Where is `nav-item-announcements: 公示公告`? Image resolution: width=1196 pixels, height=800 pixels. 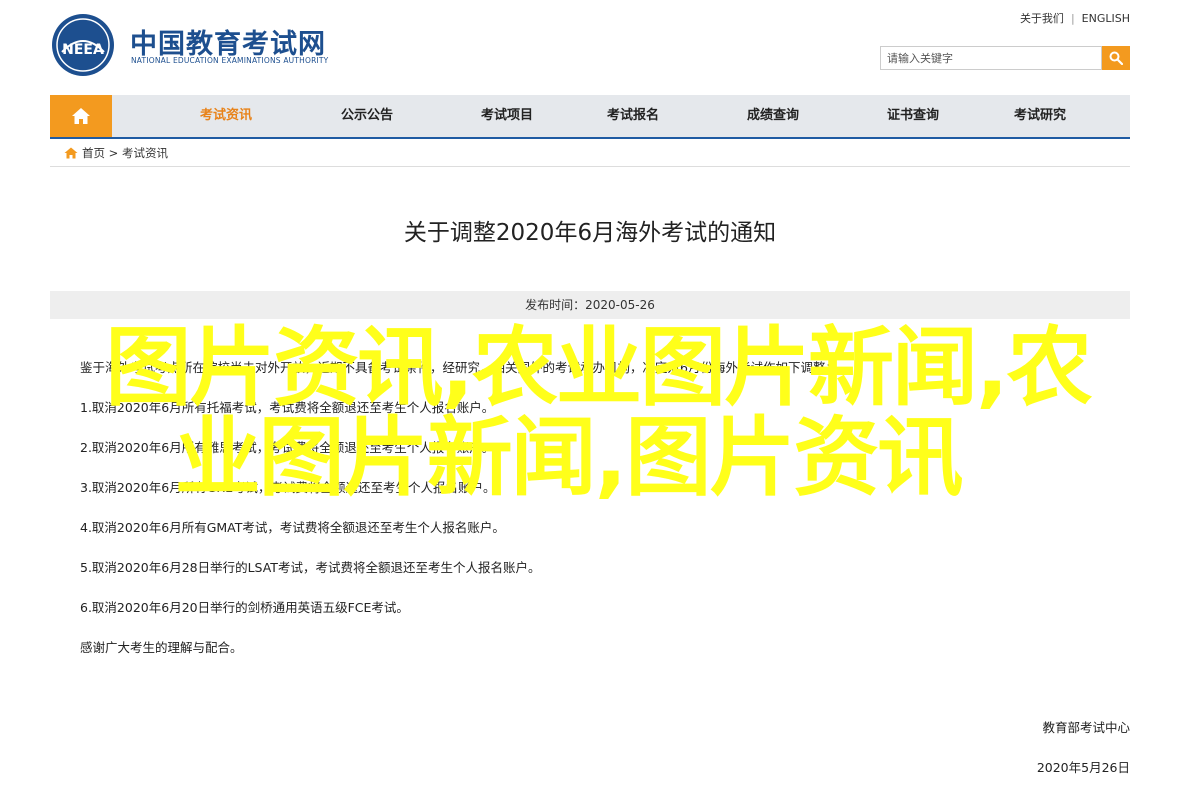
nav-item-announcements: 公示公告 is located at coordinates (367, 116).